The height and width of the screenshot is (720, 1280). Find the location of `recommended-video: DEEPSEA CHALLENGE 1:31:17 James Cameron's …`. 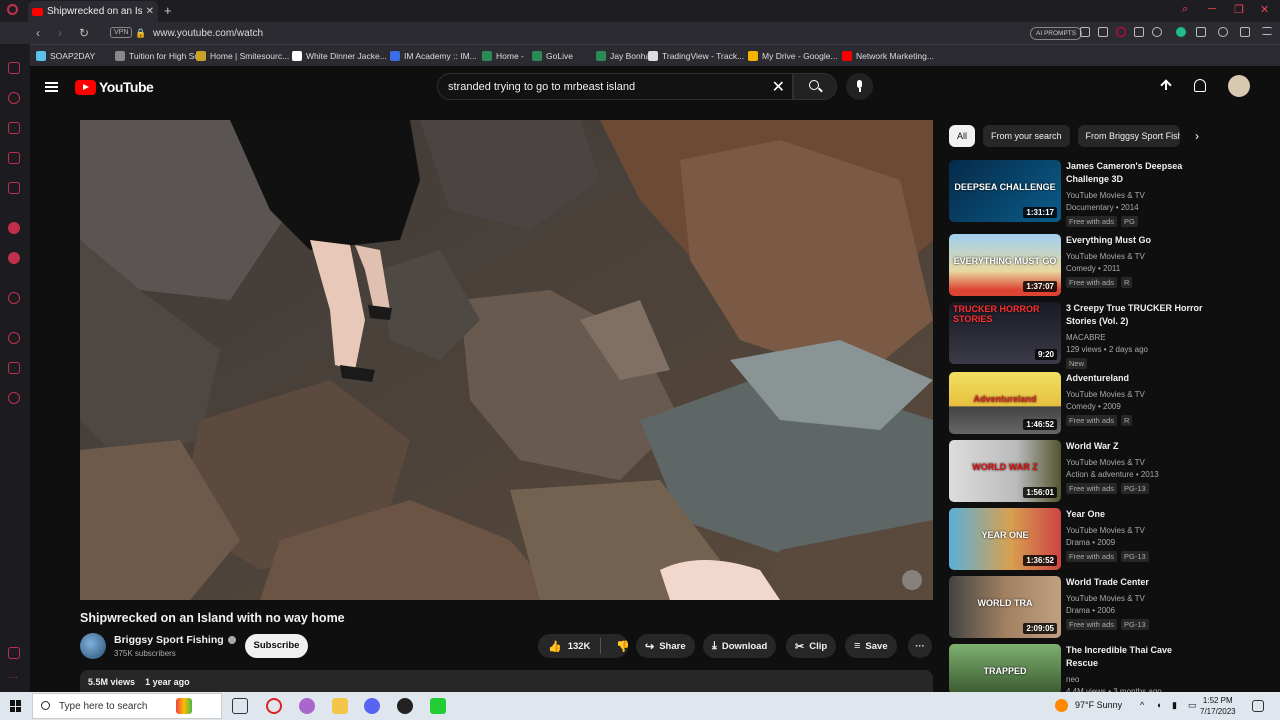

recommended-video: DEEPSEA CHALLENGE 1:31:17 James Cameron's … is located at coordinates (1099, 193).